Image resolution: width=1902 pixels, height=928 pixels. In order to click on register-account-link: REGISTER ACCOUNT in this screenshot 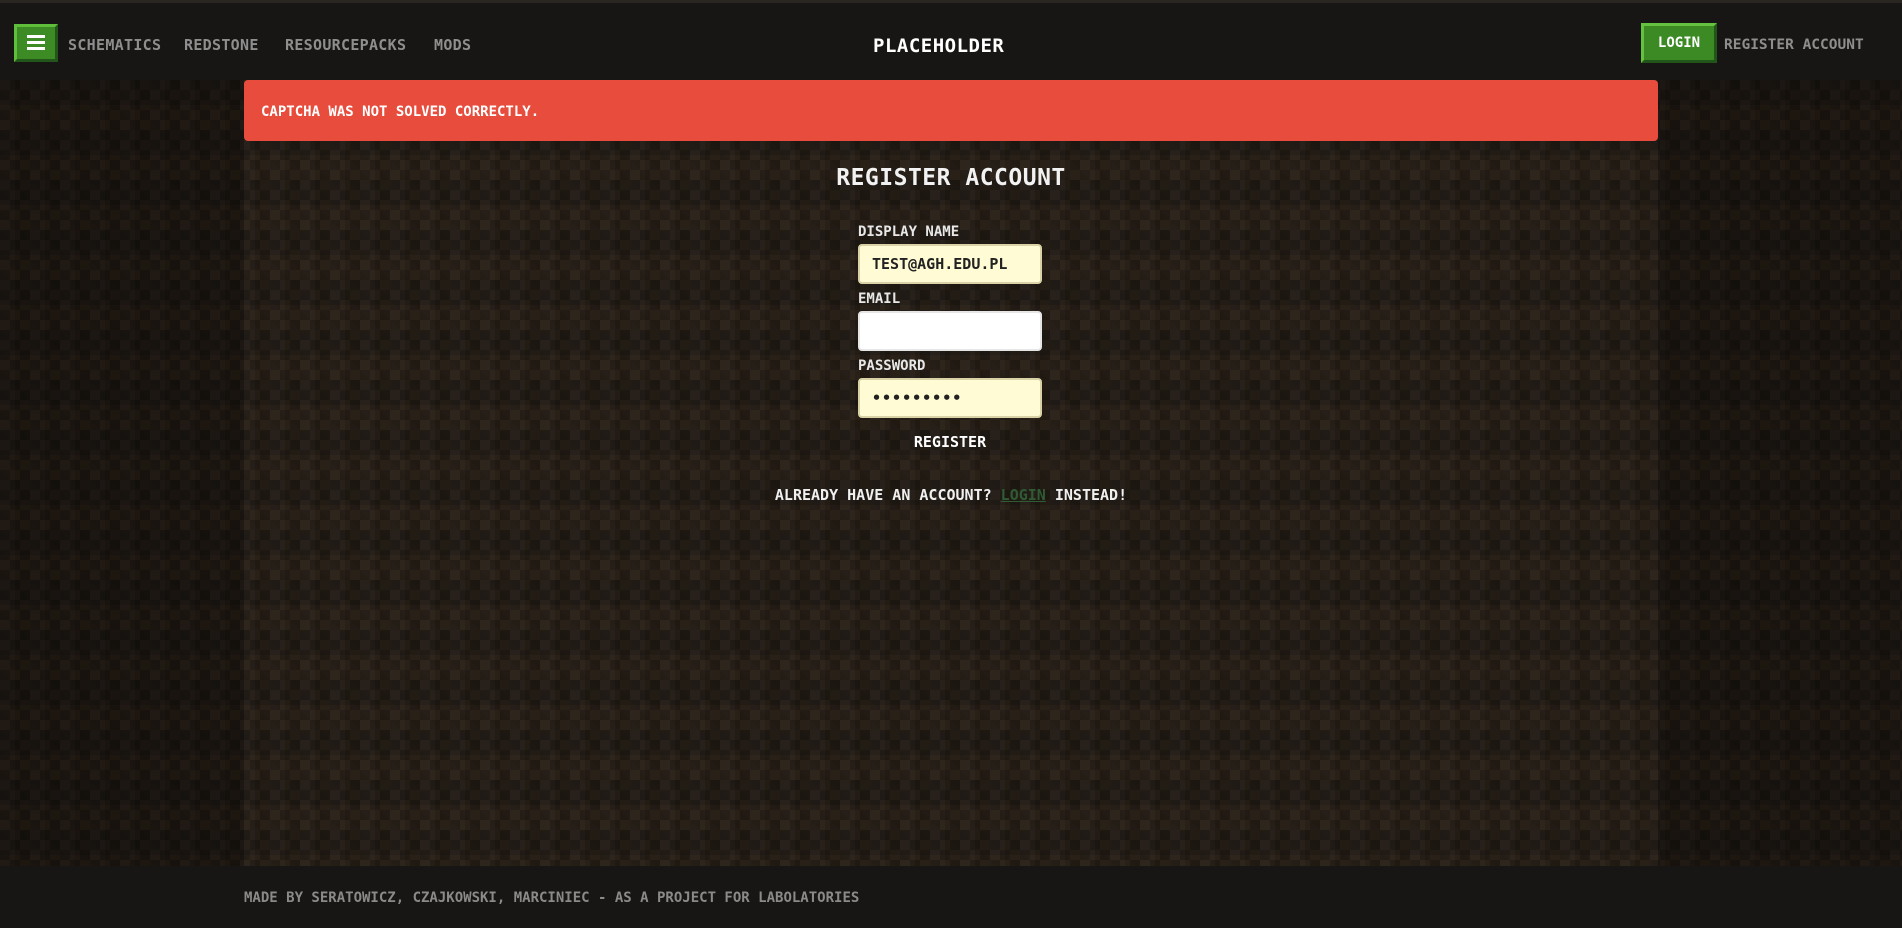, I will do `click(1794, 45)`.